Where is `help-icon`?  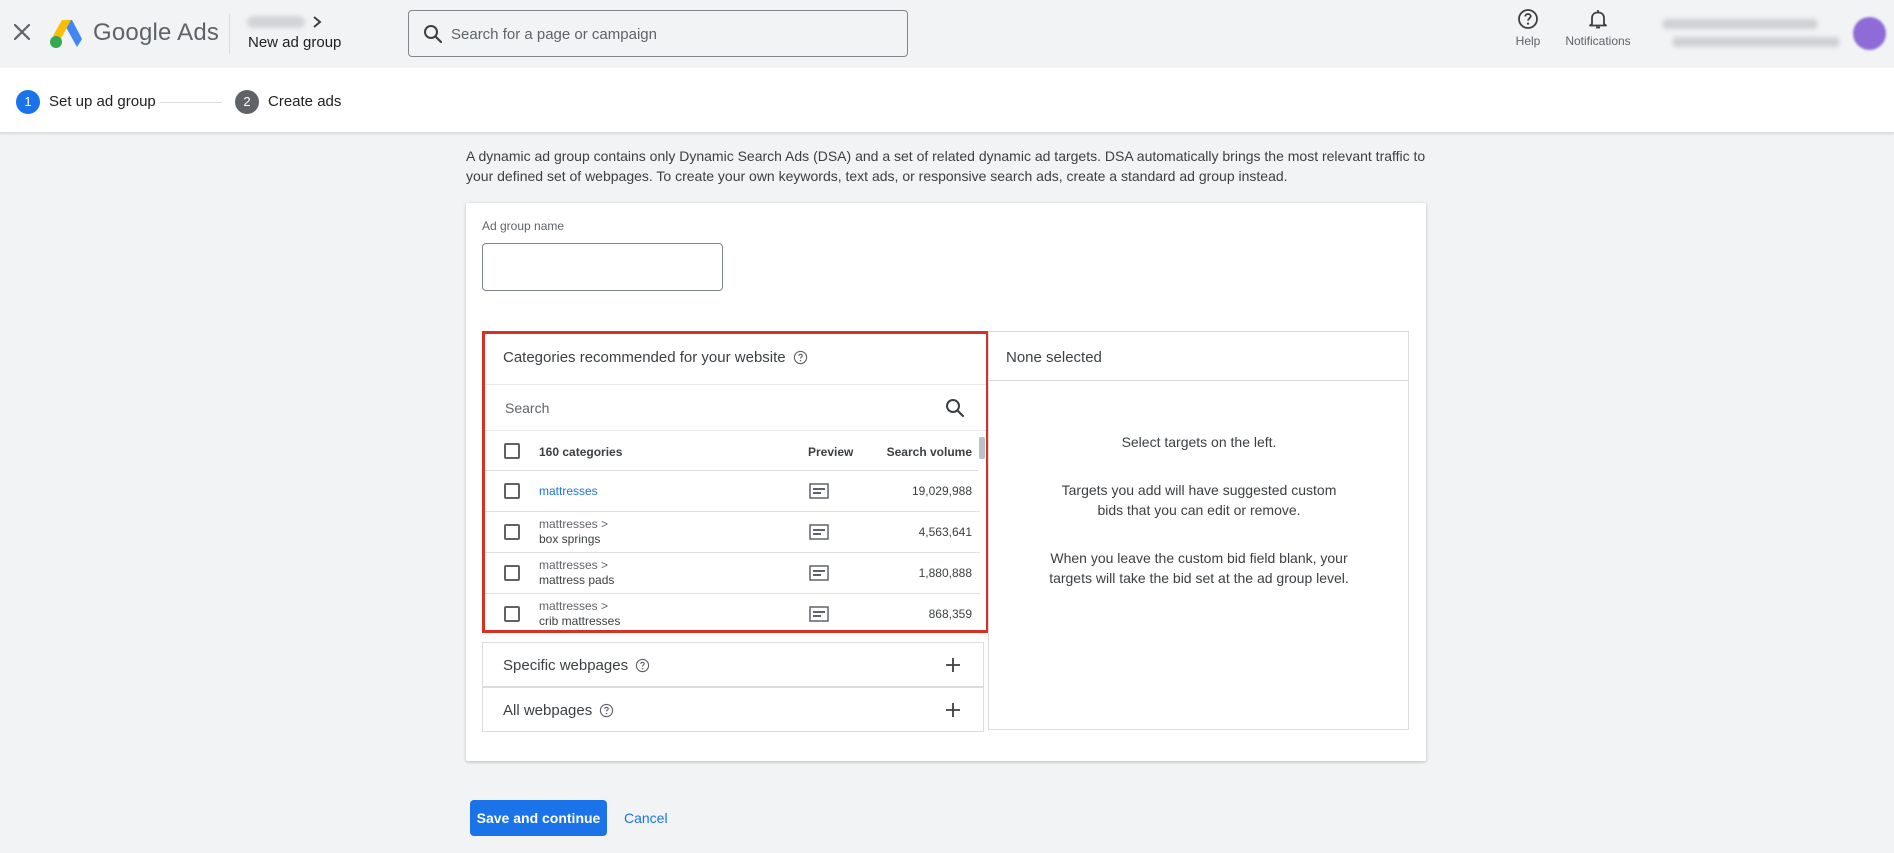 help-icon is located at coordinates (1528, 19).